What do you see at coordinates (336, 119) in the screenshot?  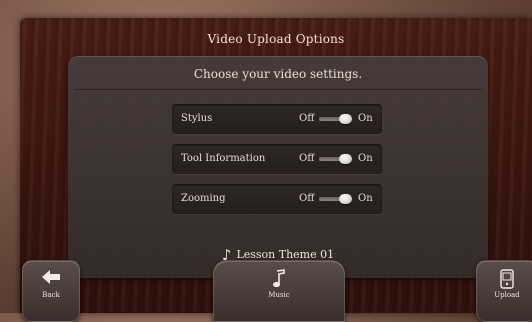 I see `stylus-toggle` at bounding box center [336, 119].